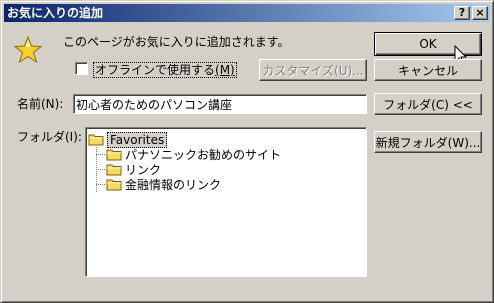 Image resolution: width=494 pixels, height=303 pixels. I want to click on cancel-button: キャンセル, so click(428, 70).